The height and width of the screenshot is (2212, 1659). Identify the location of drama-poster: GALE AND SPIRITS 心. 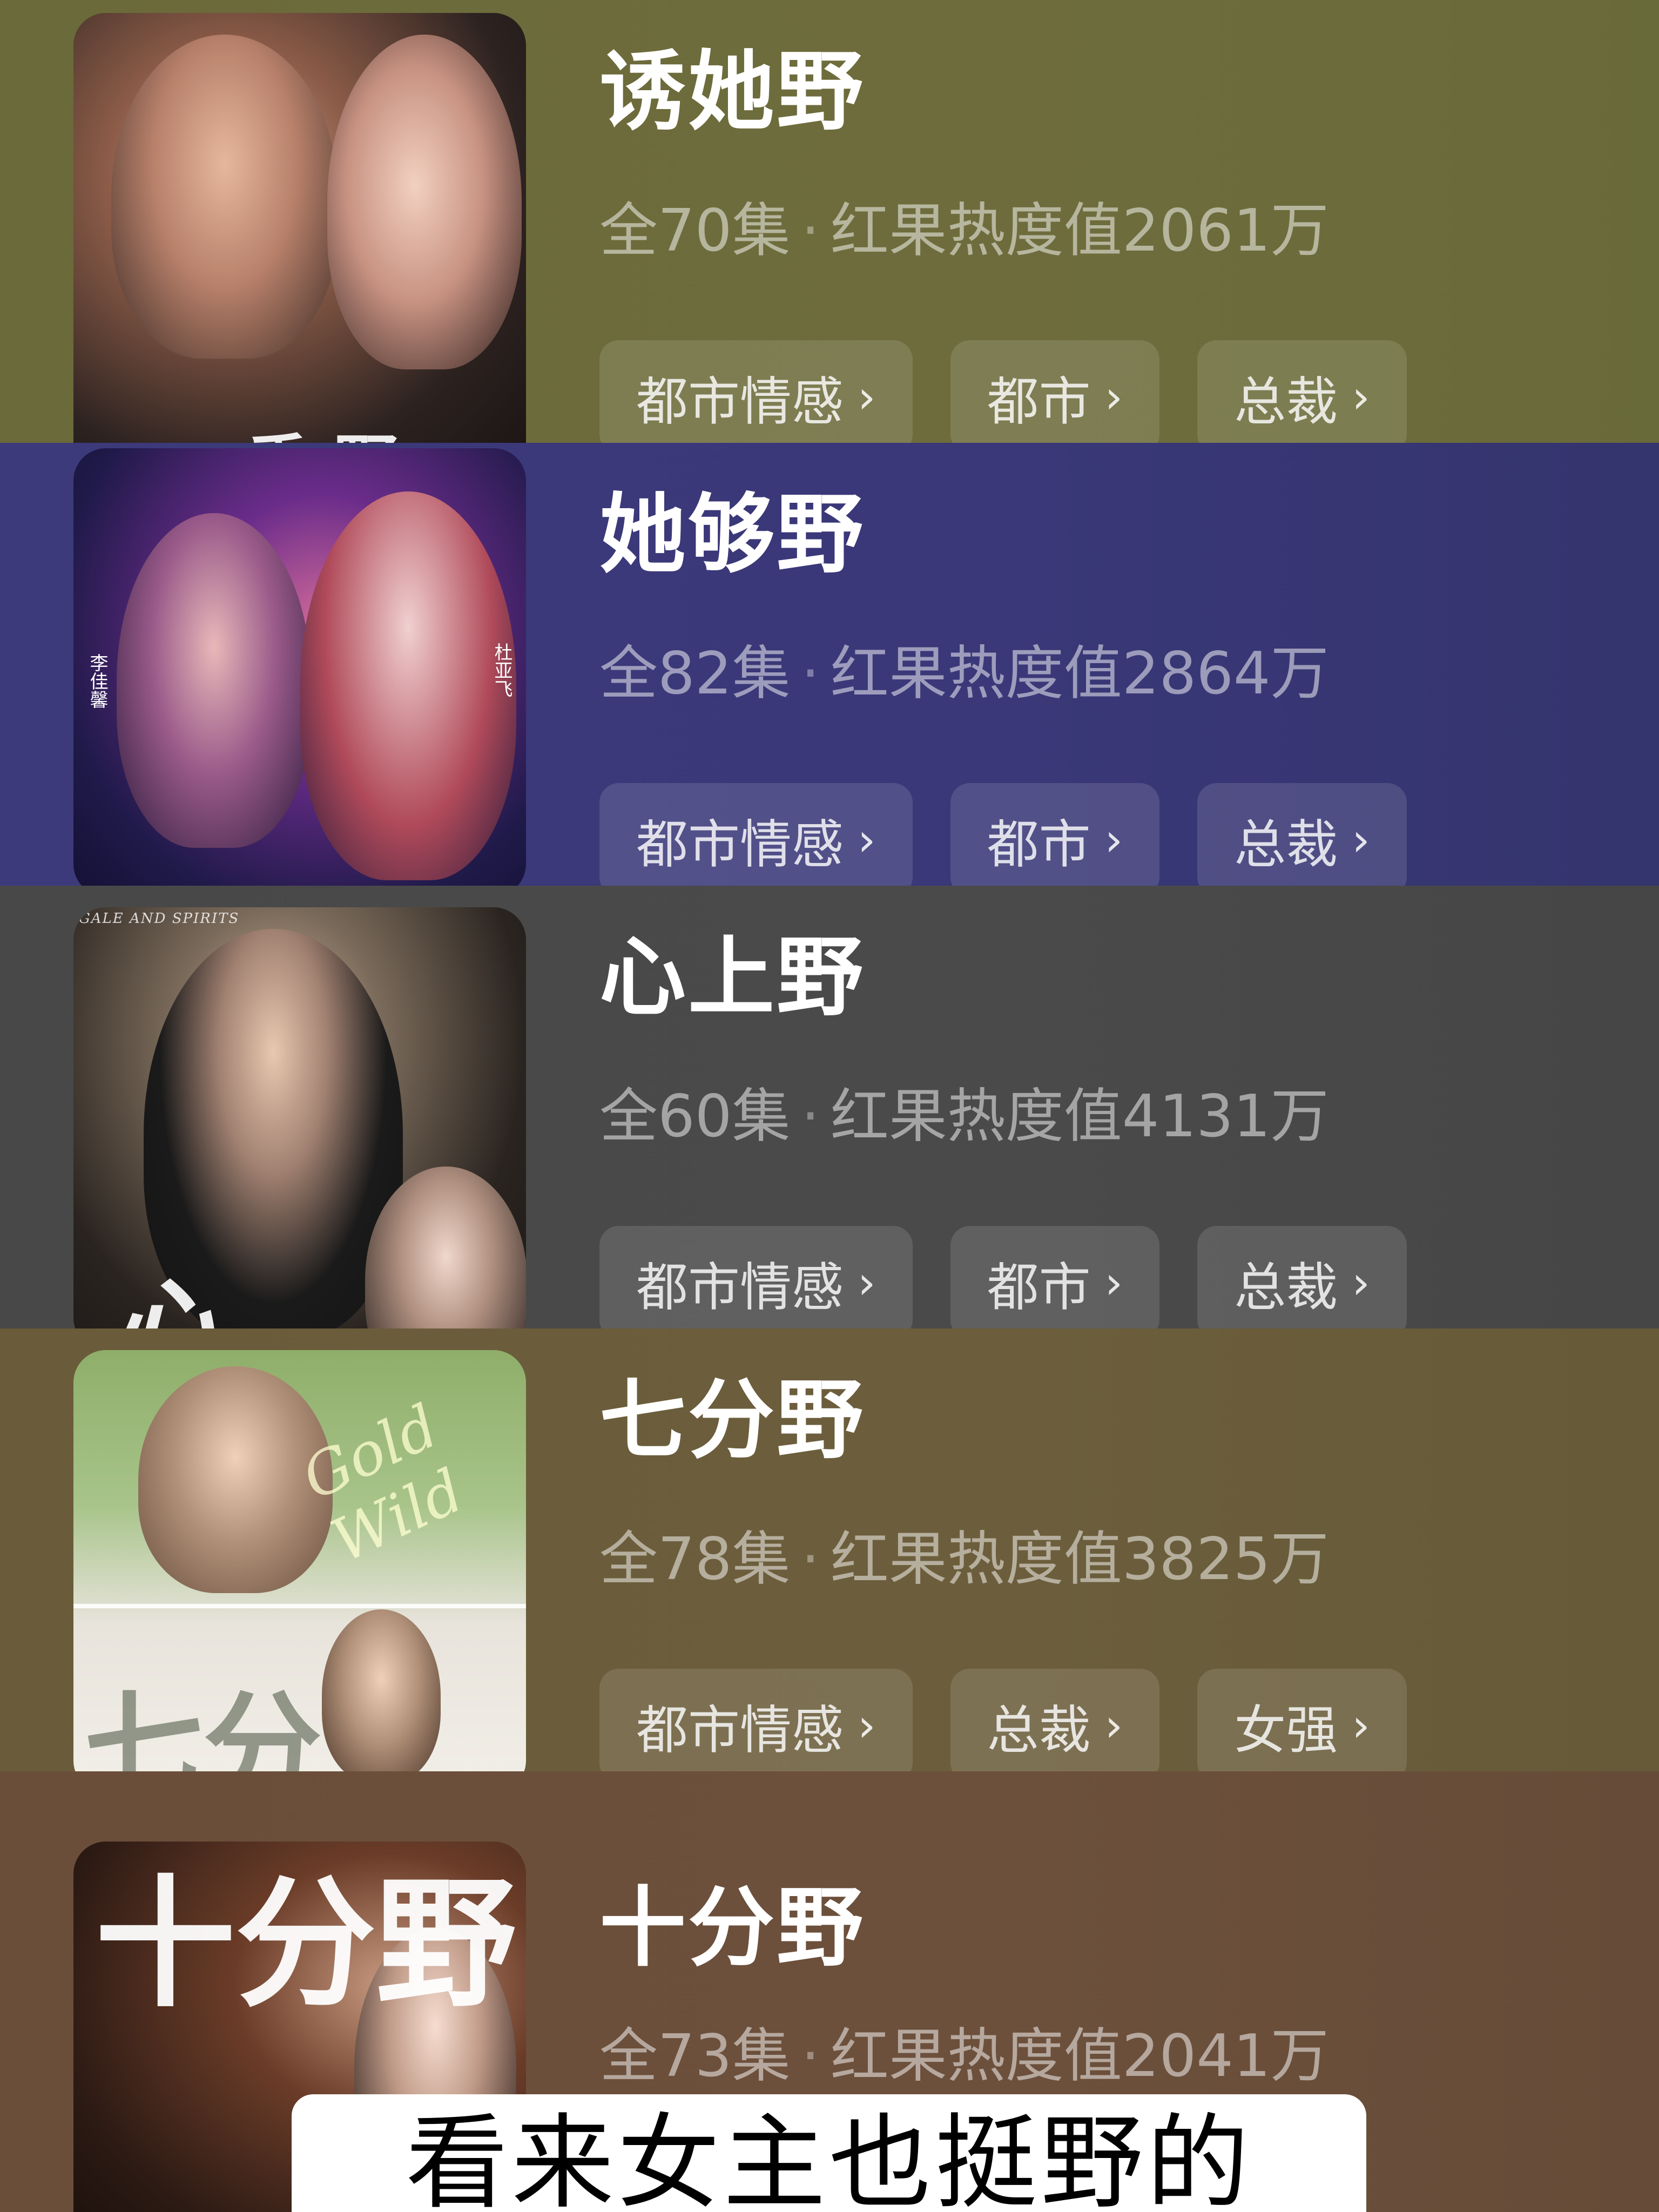
(299, 1117).